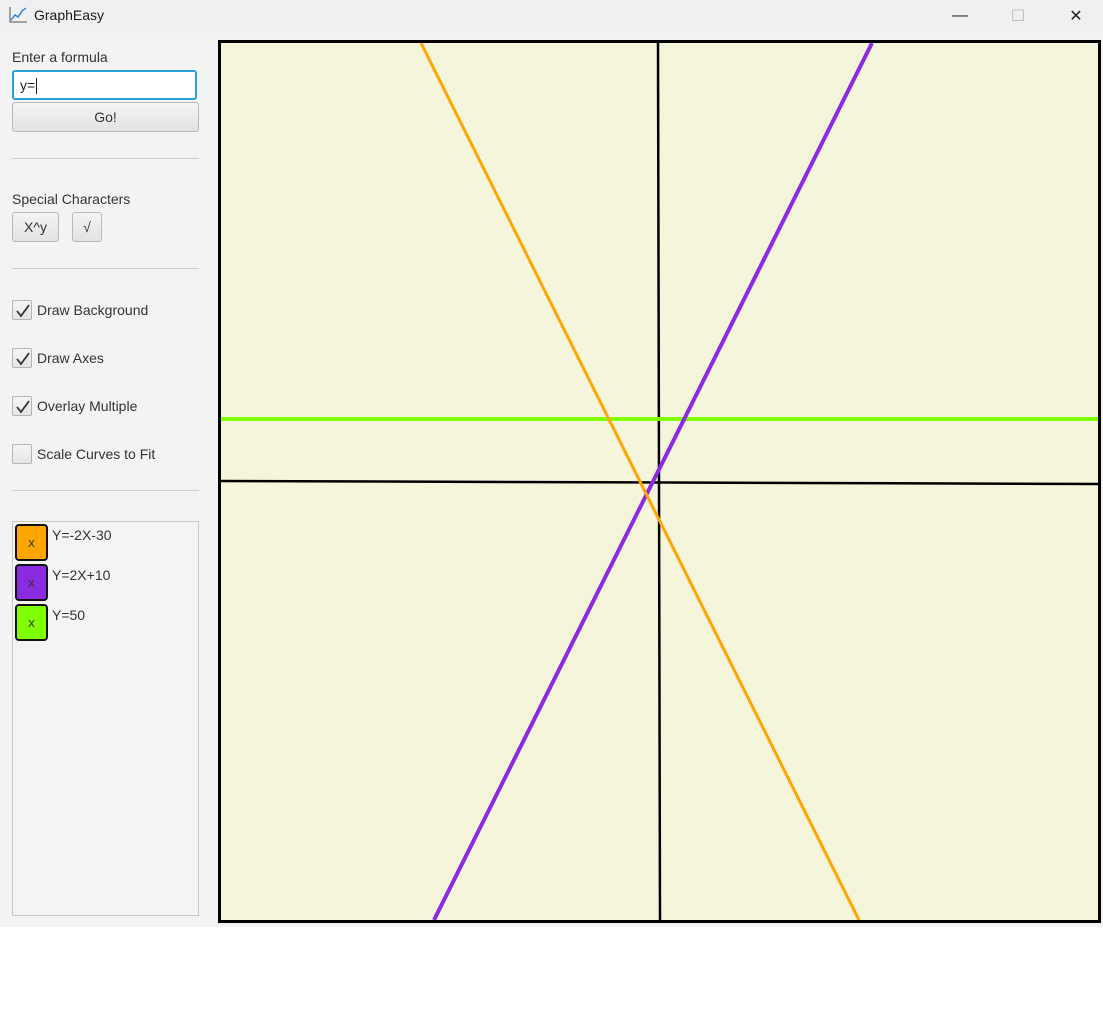 This screenshot has width=1103, height=1025. I want to click on formula-label: Enter a formula, so click(60, 57).